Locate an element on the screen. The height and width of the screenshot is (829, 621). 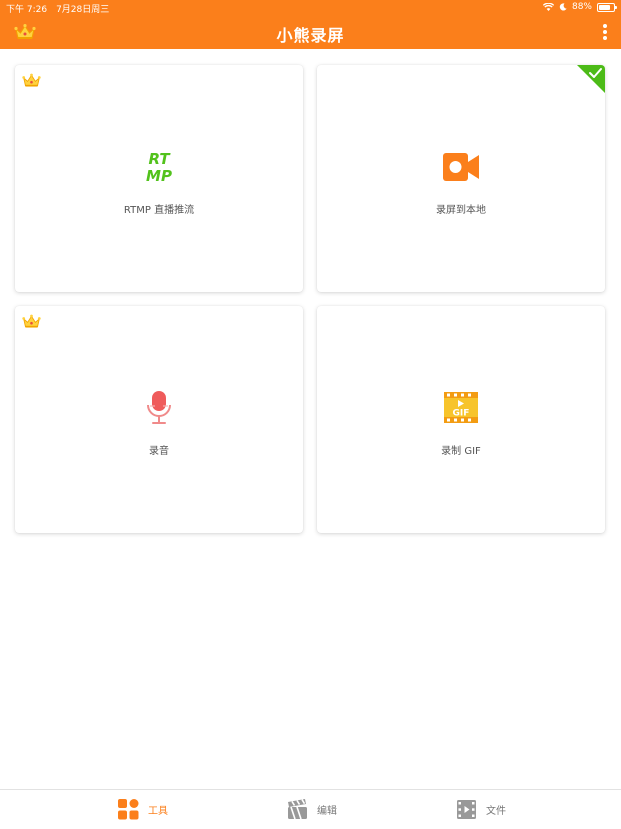
status-right: 88% is located at coordinates (579, 7).